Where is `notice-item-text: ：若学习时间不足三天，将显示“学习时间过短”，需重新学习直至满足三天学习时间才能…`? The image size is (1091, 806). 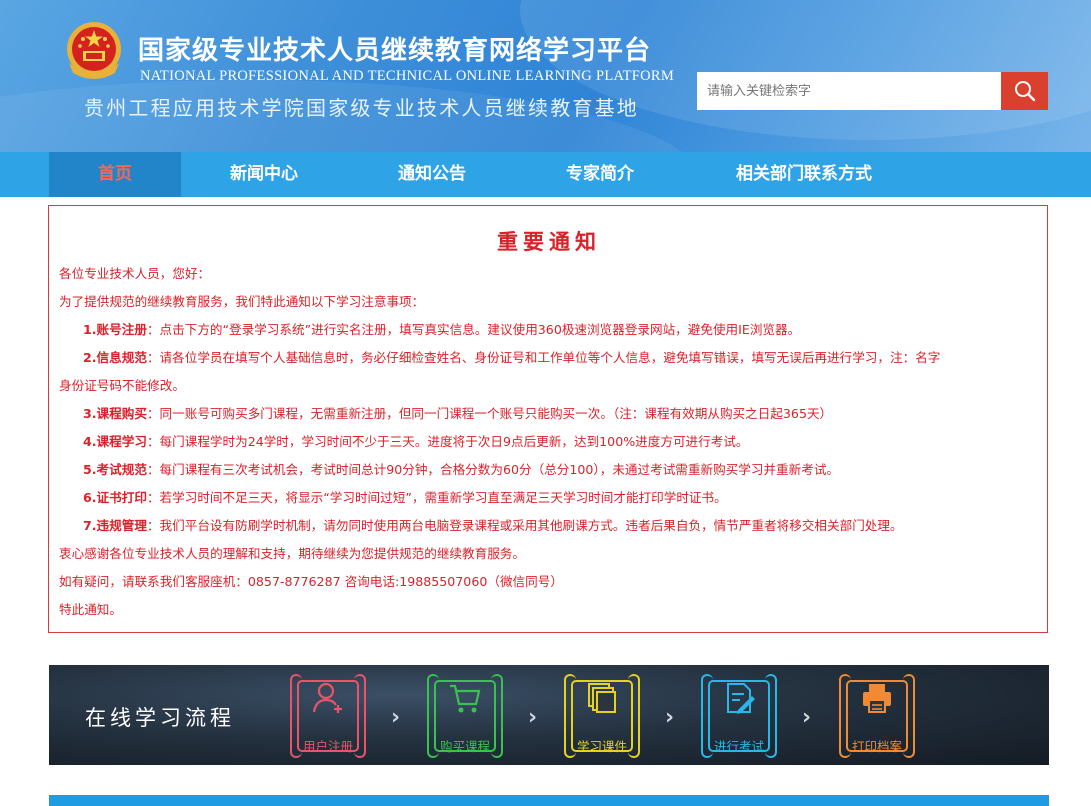
notice-item-text: ：若学习时间不足三天，将显示“学习时间过短”，需重新学习直至满足三天学习时间才能… is located at coordinates (436, 497).